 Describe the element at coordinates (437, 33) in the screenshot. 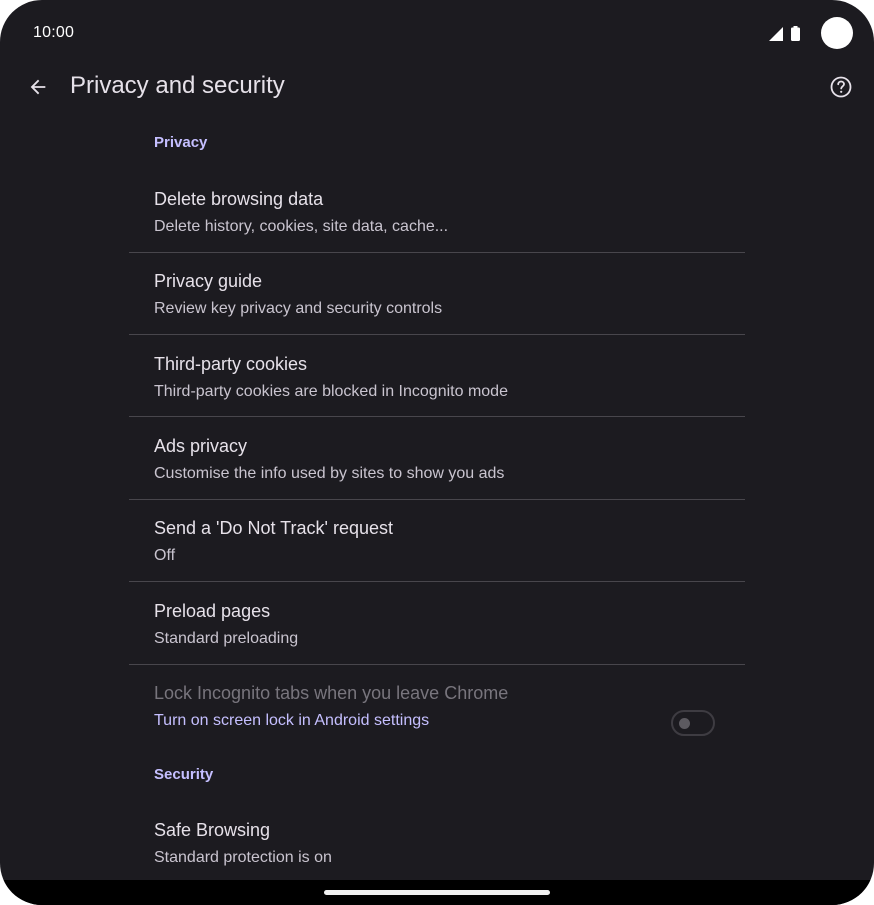

I see `status-bar: 10:00` at that location.